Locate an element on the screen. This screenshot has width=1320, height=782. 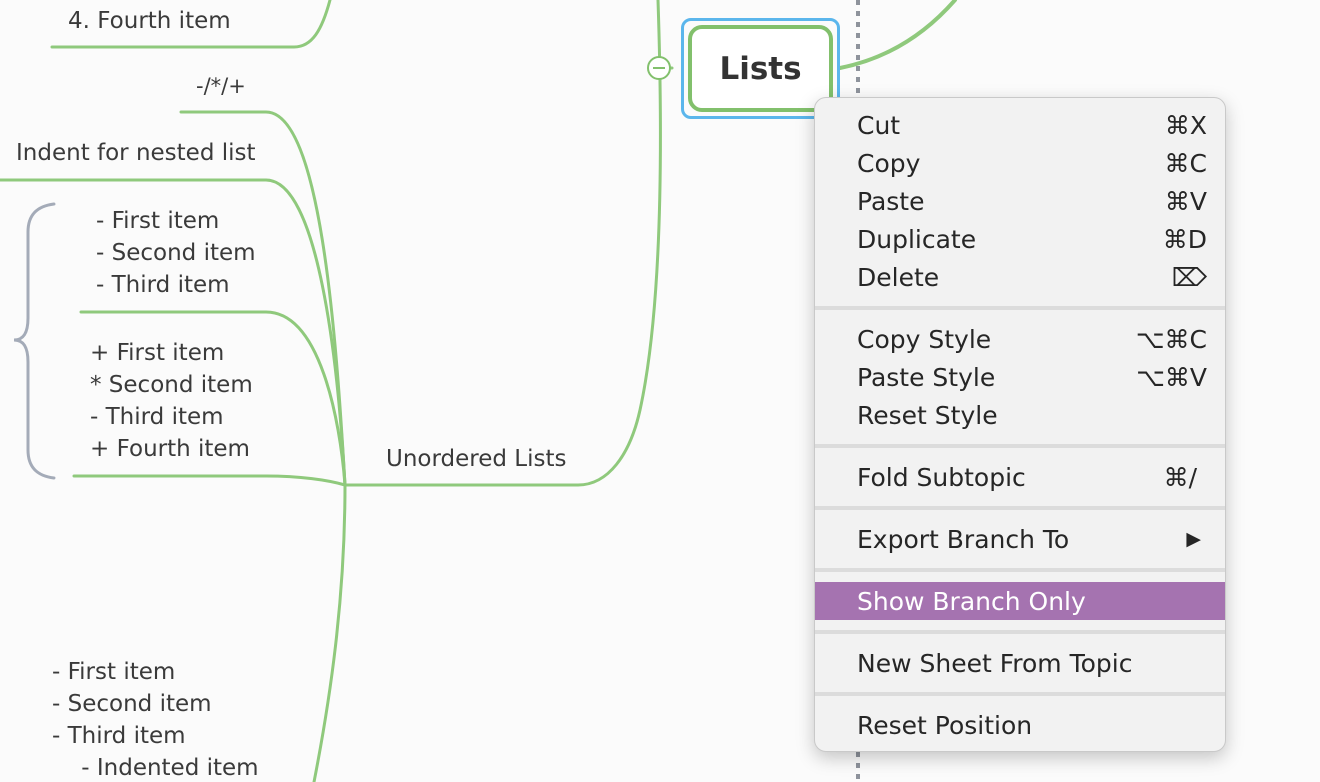
shortcut-label: ⌥⌘C is located at coordinates (1171, 339).